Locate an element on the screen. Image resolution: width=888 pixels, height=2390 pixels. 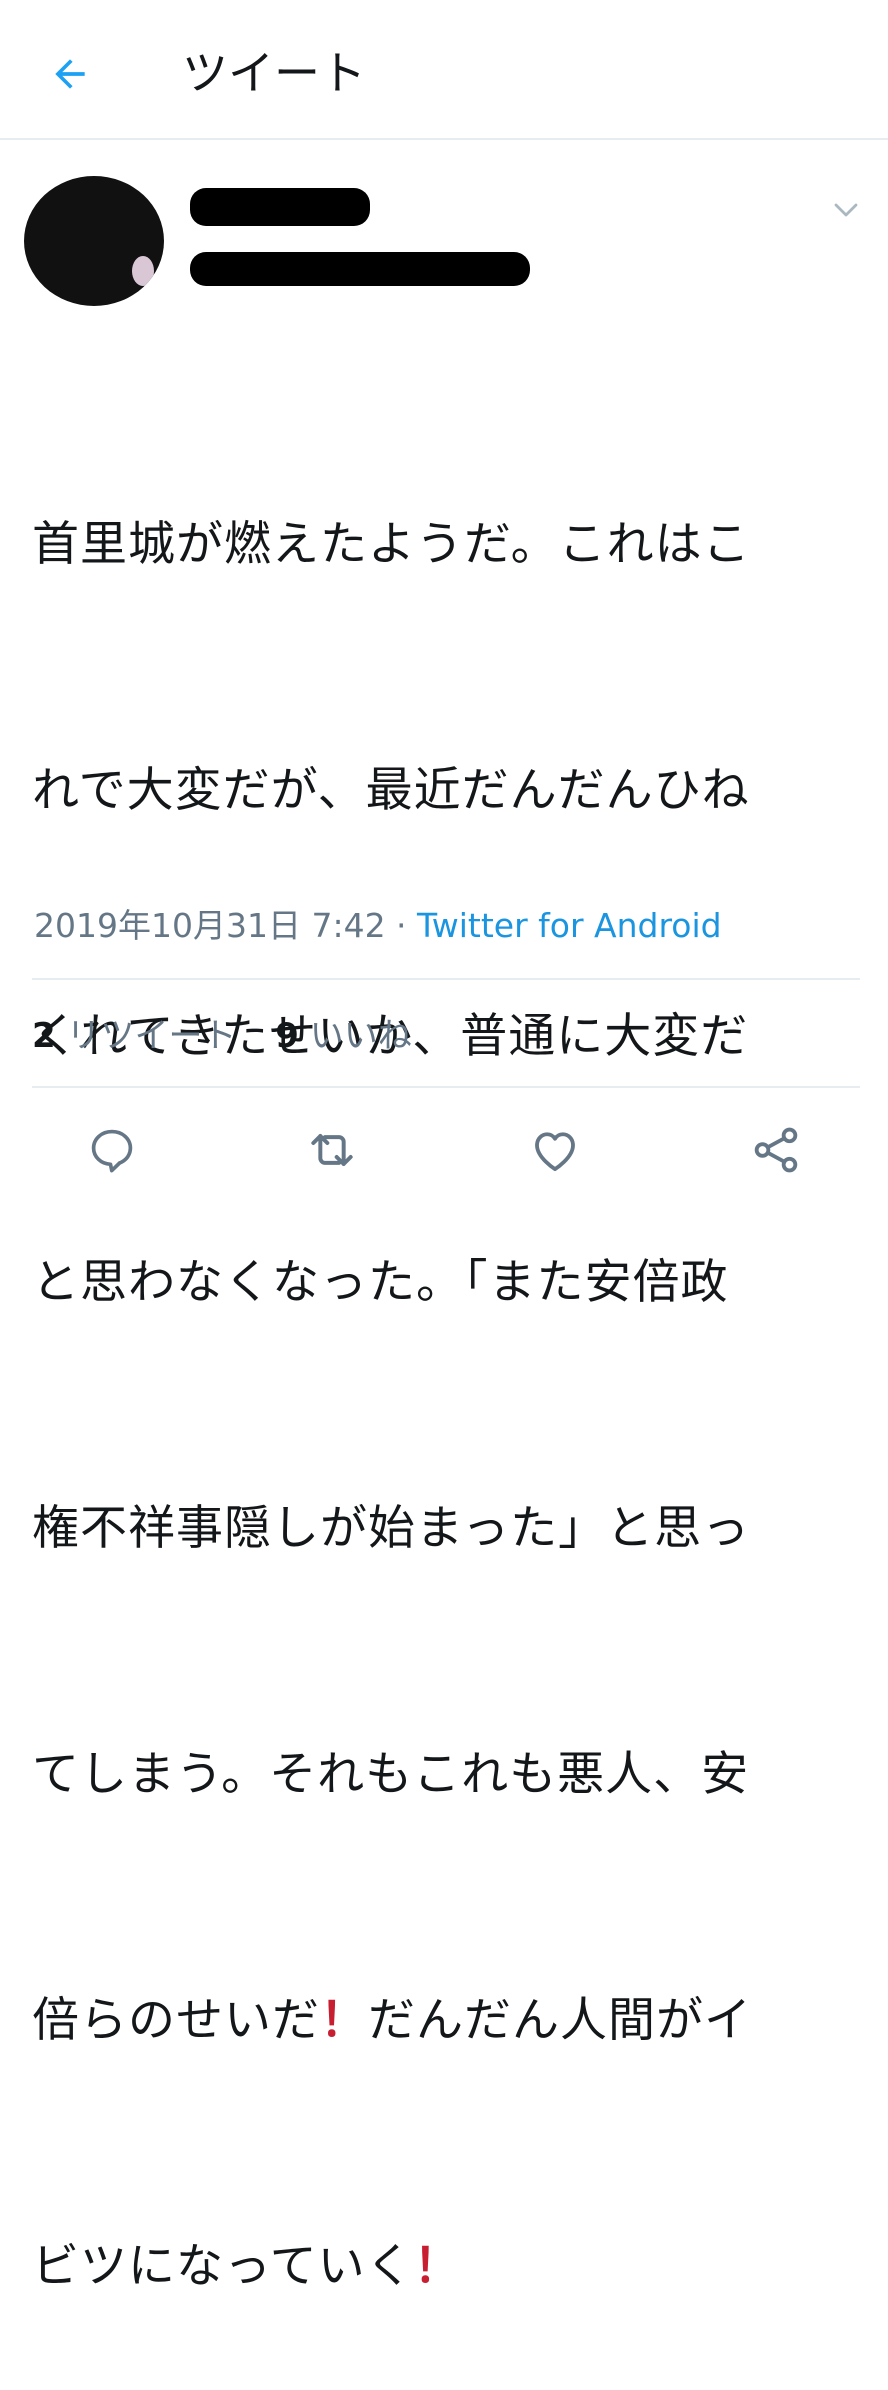
like-button is located at coordinates (555, 1150).